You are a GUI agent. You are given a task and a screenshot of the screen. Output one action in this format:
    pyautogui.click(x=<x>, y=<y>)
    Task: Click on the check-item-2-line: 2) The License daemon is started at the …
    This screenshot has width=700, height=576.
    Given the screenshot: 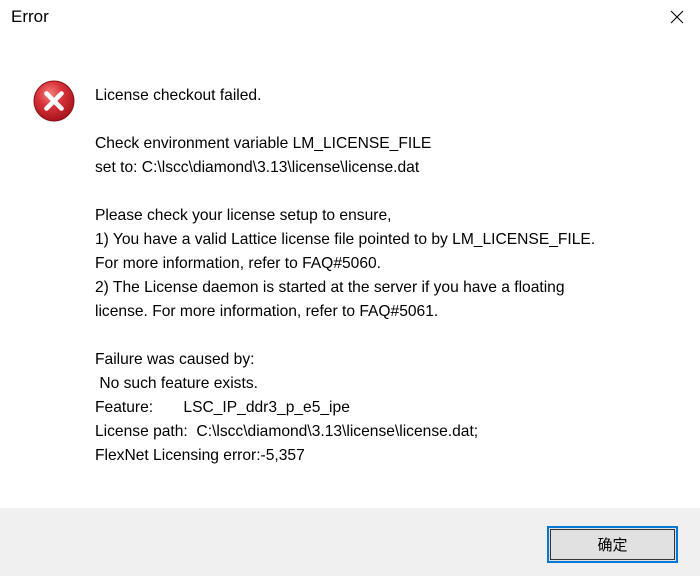 What is the action you would take?
    pyautogui.click(x=330, y=287)
    